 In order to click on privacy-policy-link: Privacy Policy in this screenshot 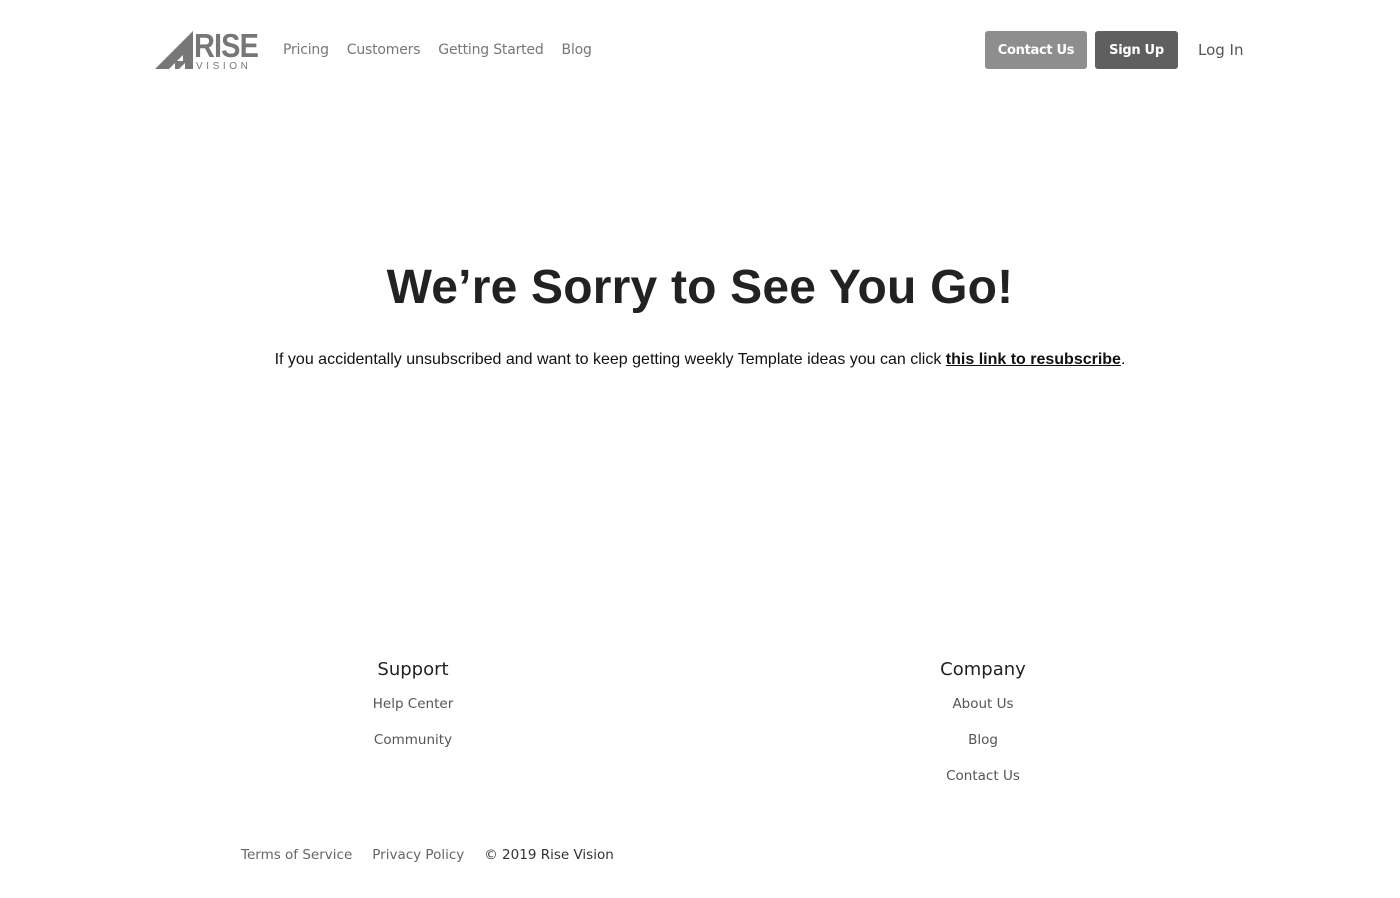, I will do `click(418, 855)`.